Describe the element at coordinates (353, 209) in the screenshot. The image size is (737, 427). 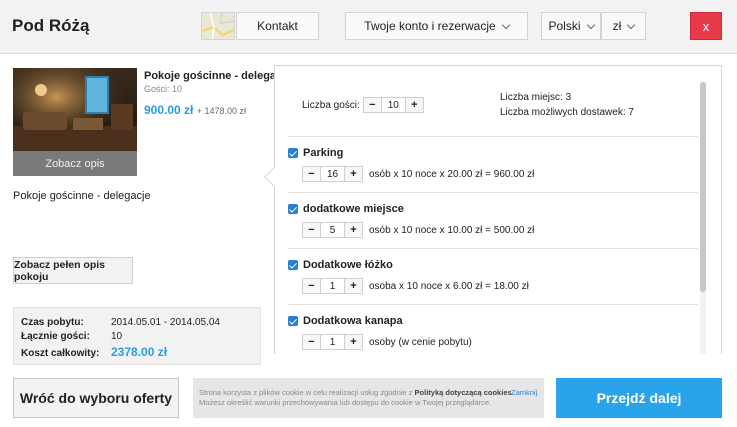
I see `service-name: dodatkowe miejsce` at that location.